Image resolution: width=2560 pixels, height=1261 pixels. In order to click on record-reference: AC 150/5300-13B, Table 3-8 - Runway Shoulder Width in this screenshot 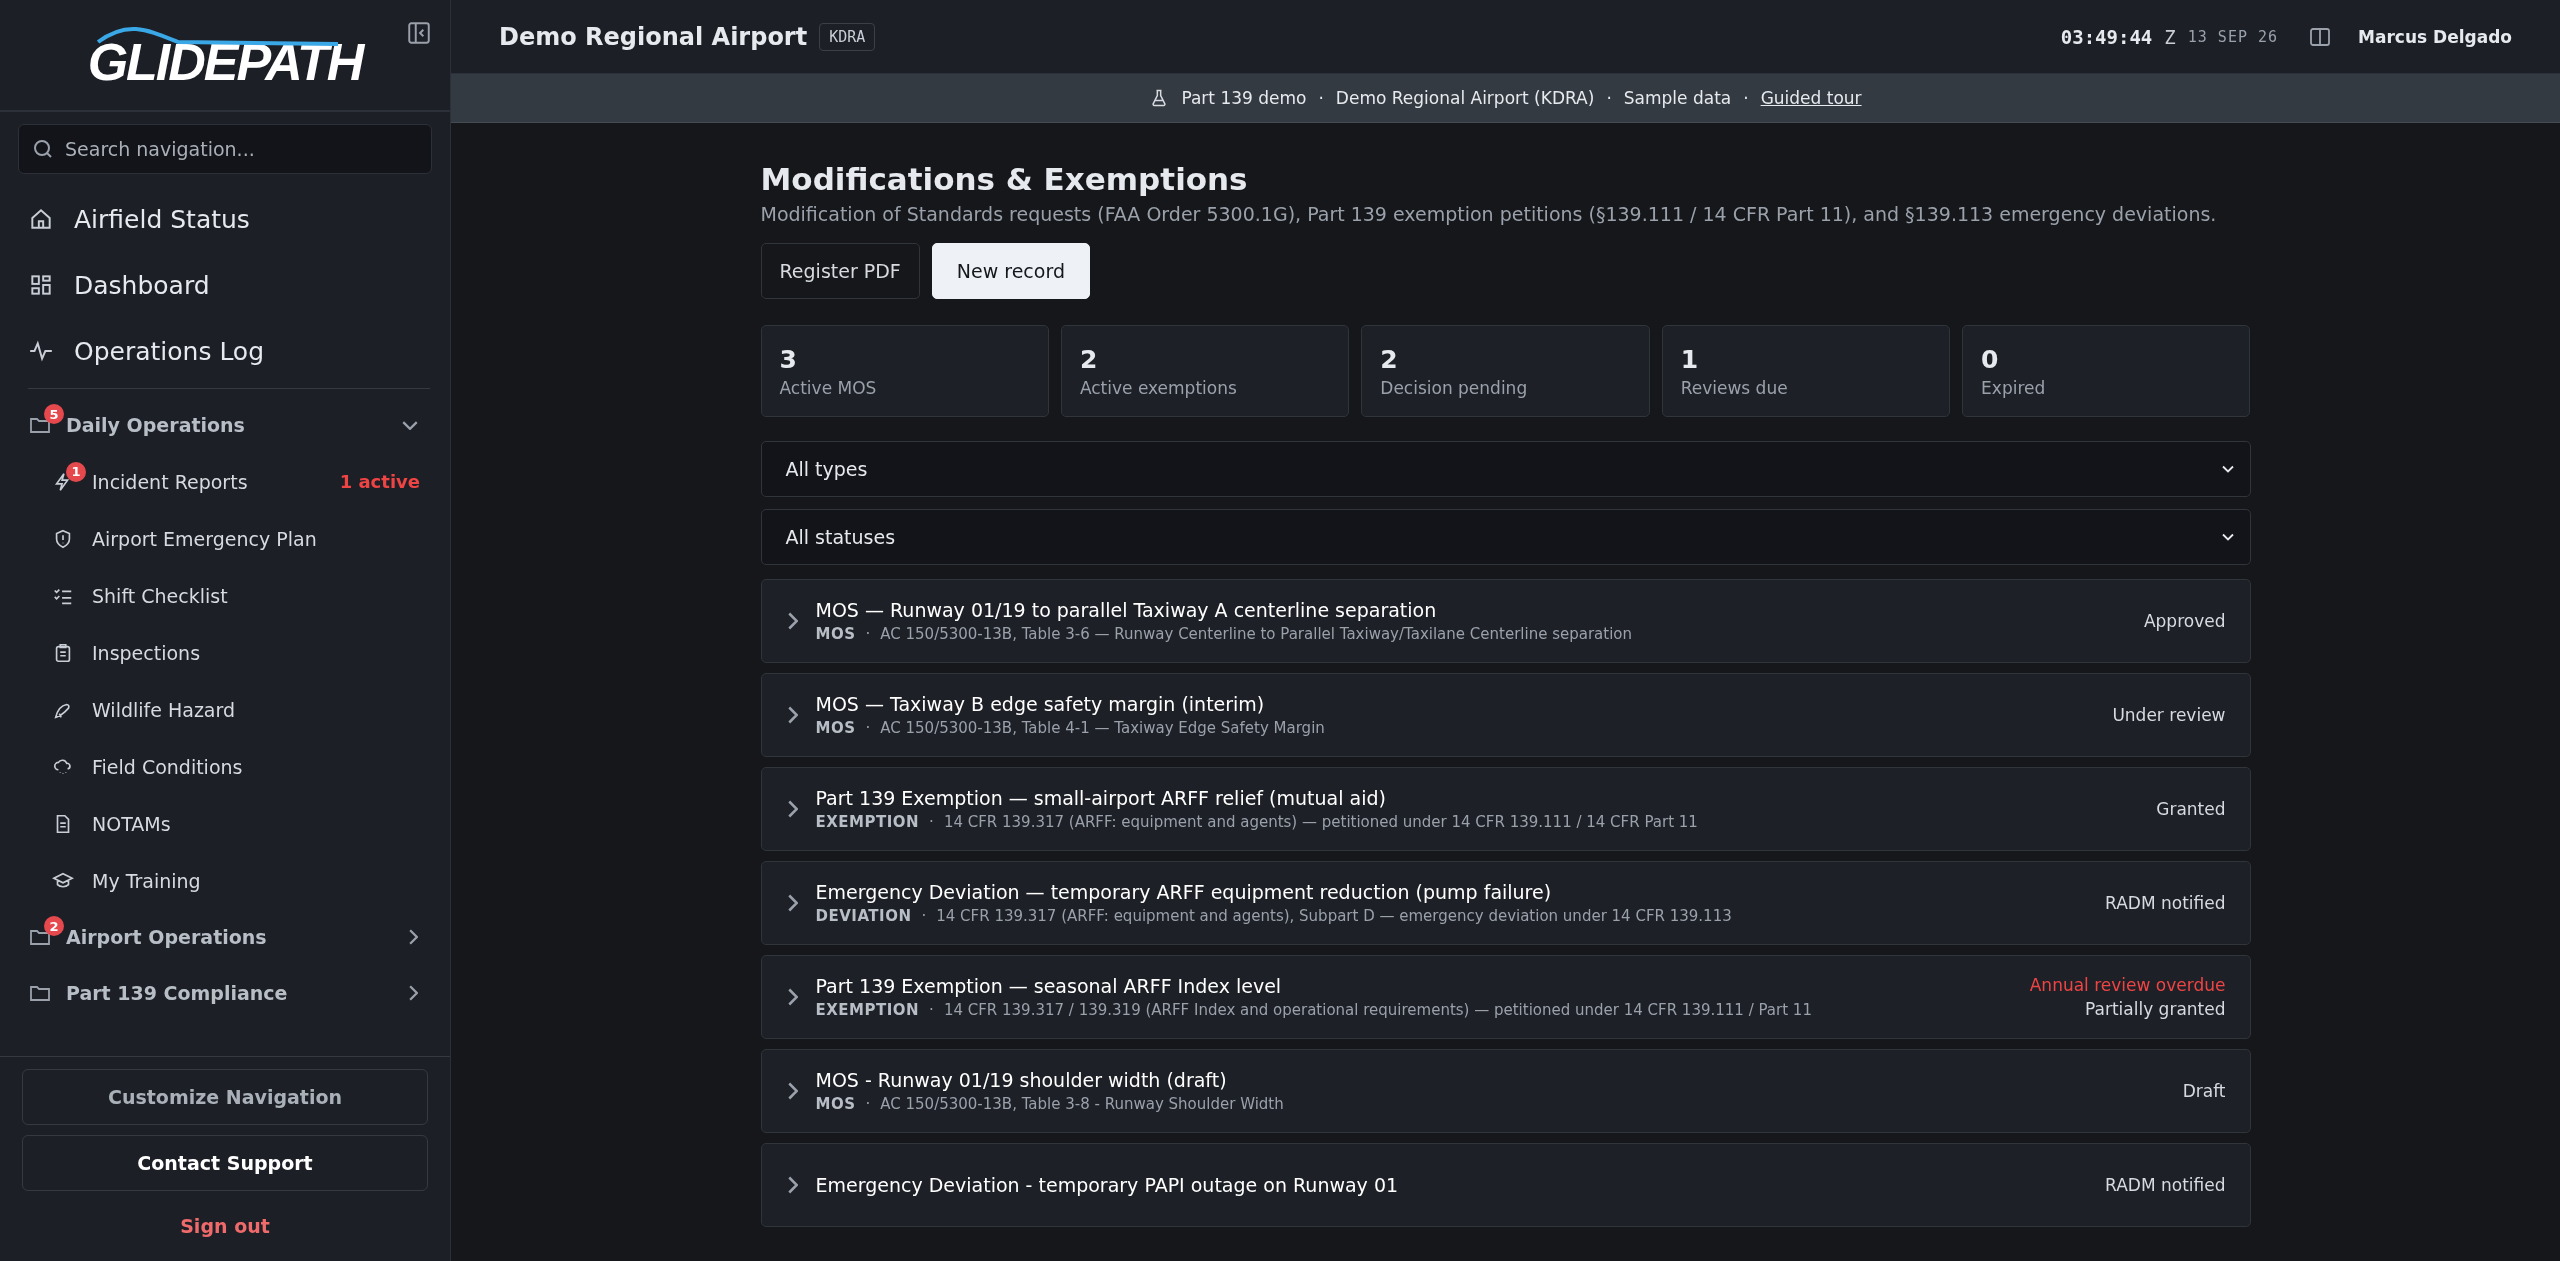, I will do `click(1082, 1104)`.